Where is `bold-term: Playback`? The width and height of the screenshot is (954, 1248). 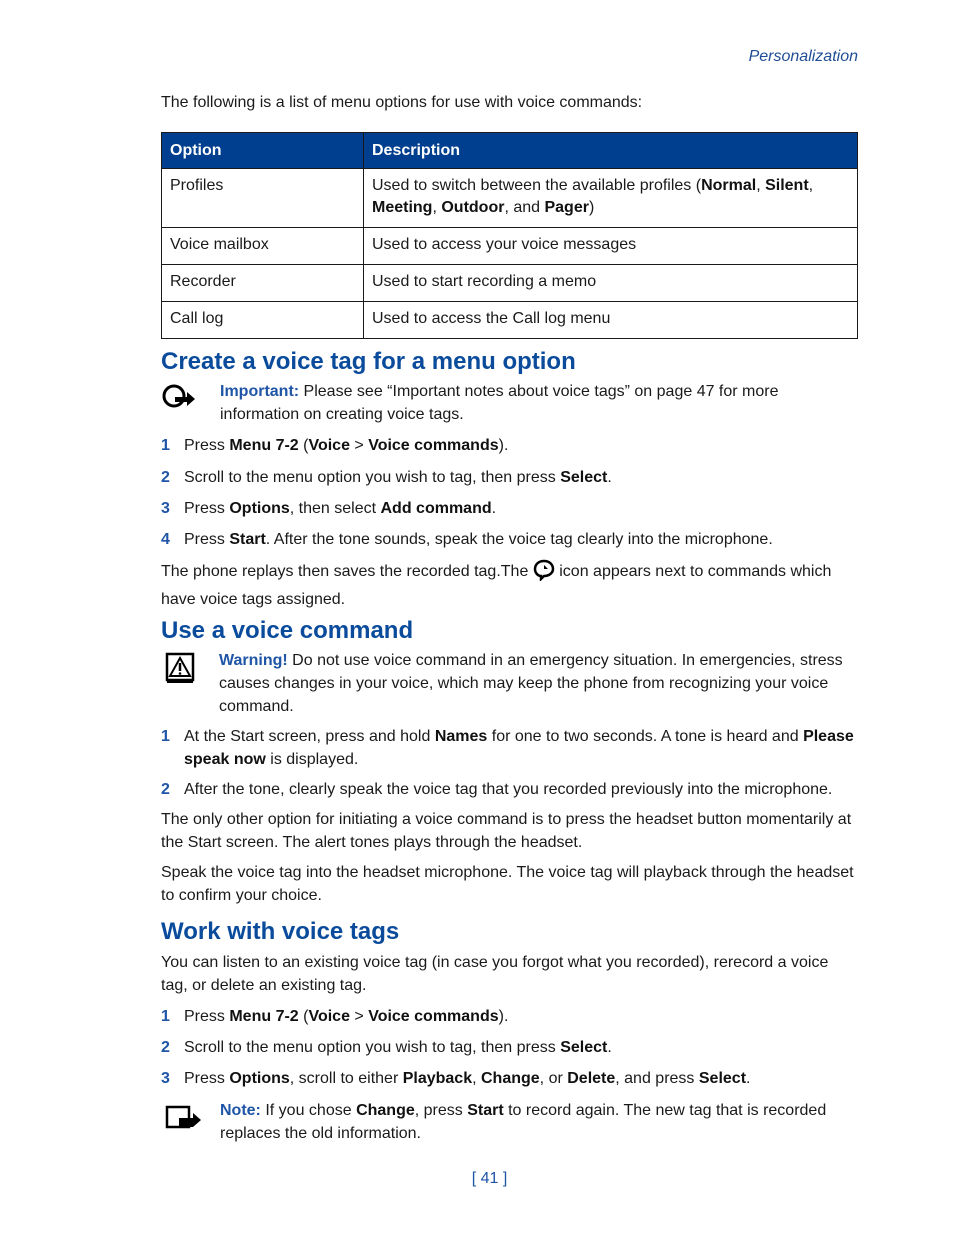 bold-term: Playback is located at coordinates (437, 1078).